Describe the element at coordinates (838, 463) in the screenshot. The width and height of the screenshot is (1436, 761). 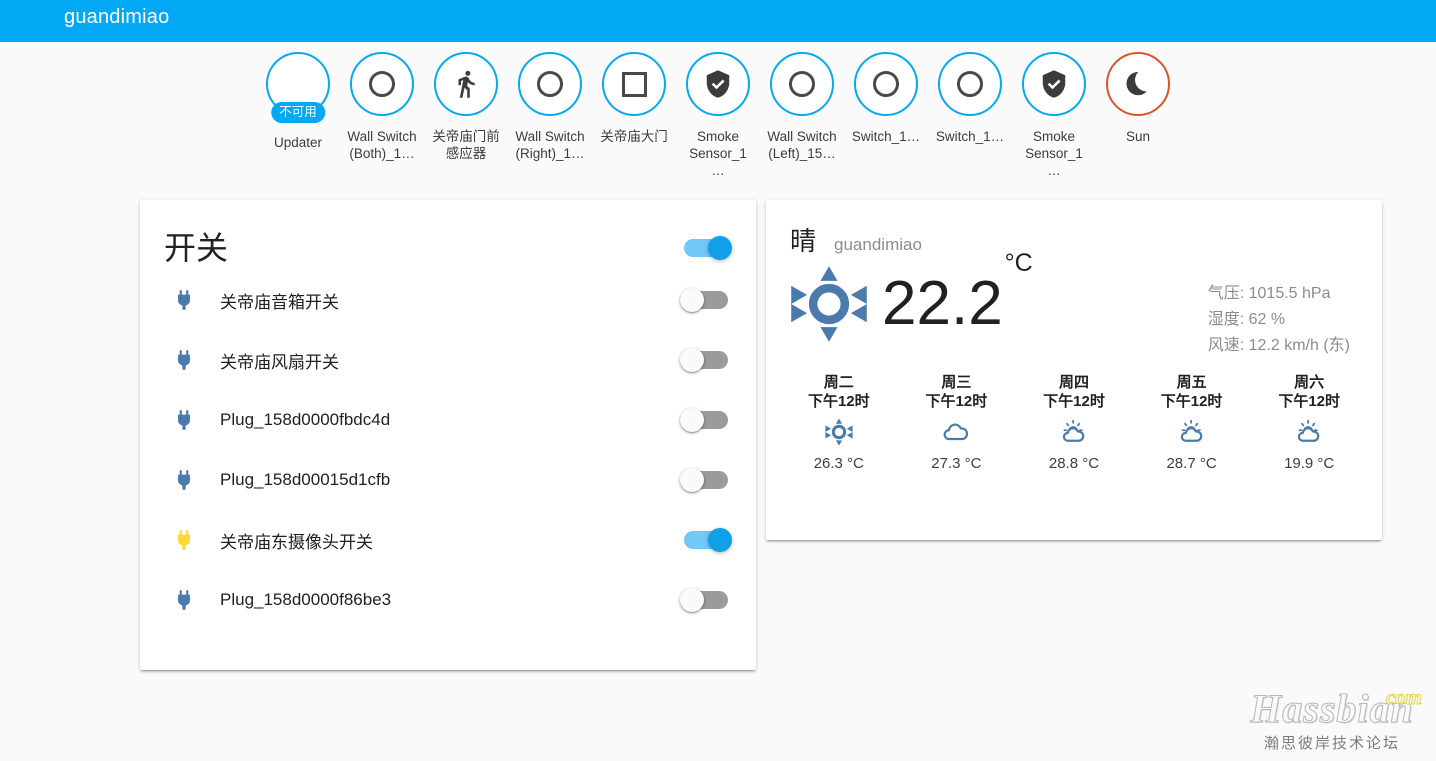
I see `forecast-temp: 26.3 °C` at that location.